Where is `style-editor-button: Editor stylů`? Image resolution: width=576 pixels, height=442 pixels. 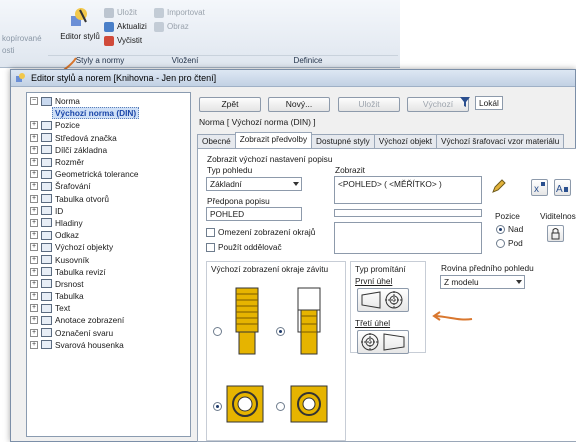
style-editor-button: Editor stylů is located at coordinates (79, 26).